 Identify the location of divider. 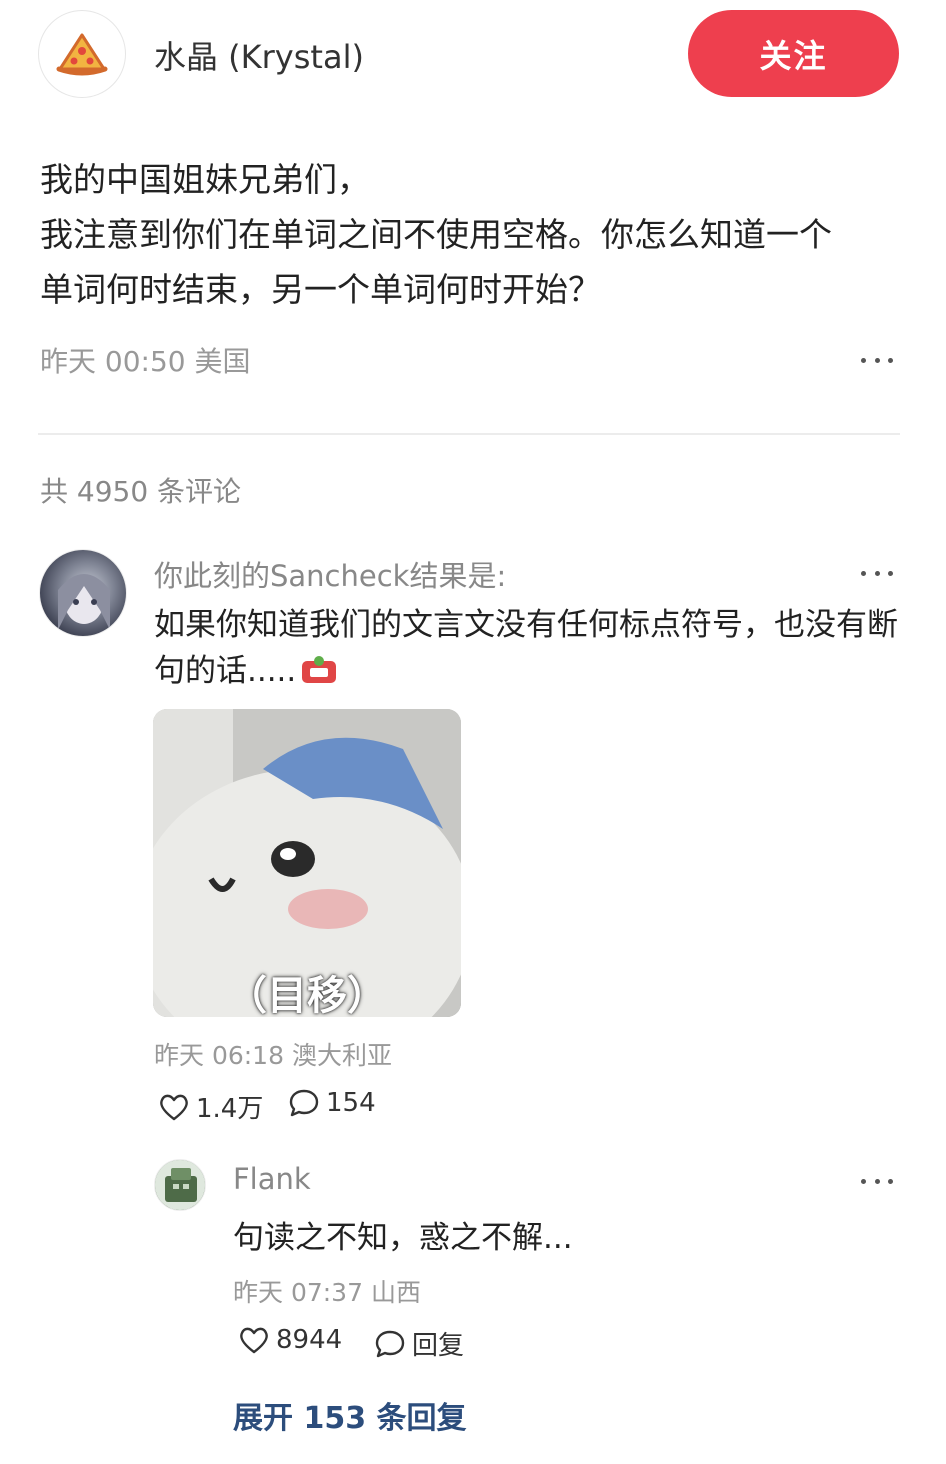
(469, 434).